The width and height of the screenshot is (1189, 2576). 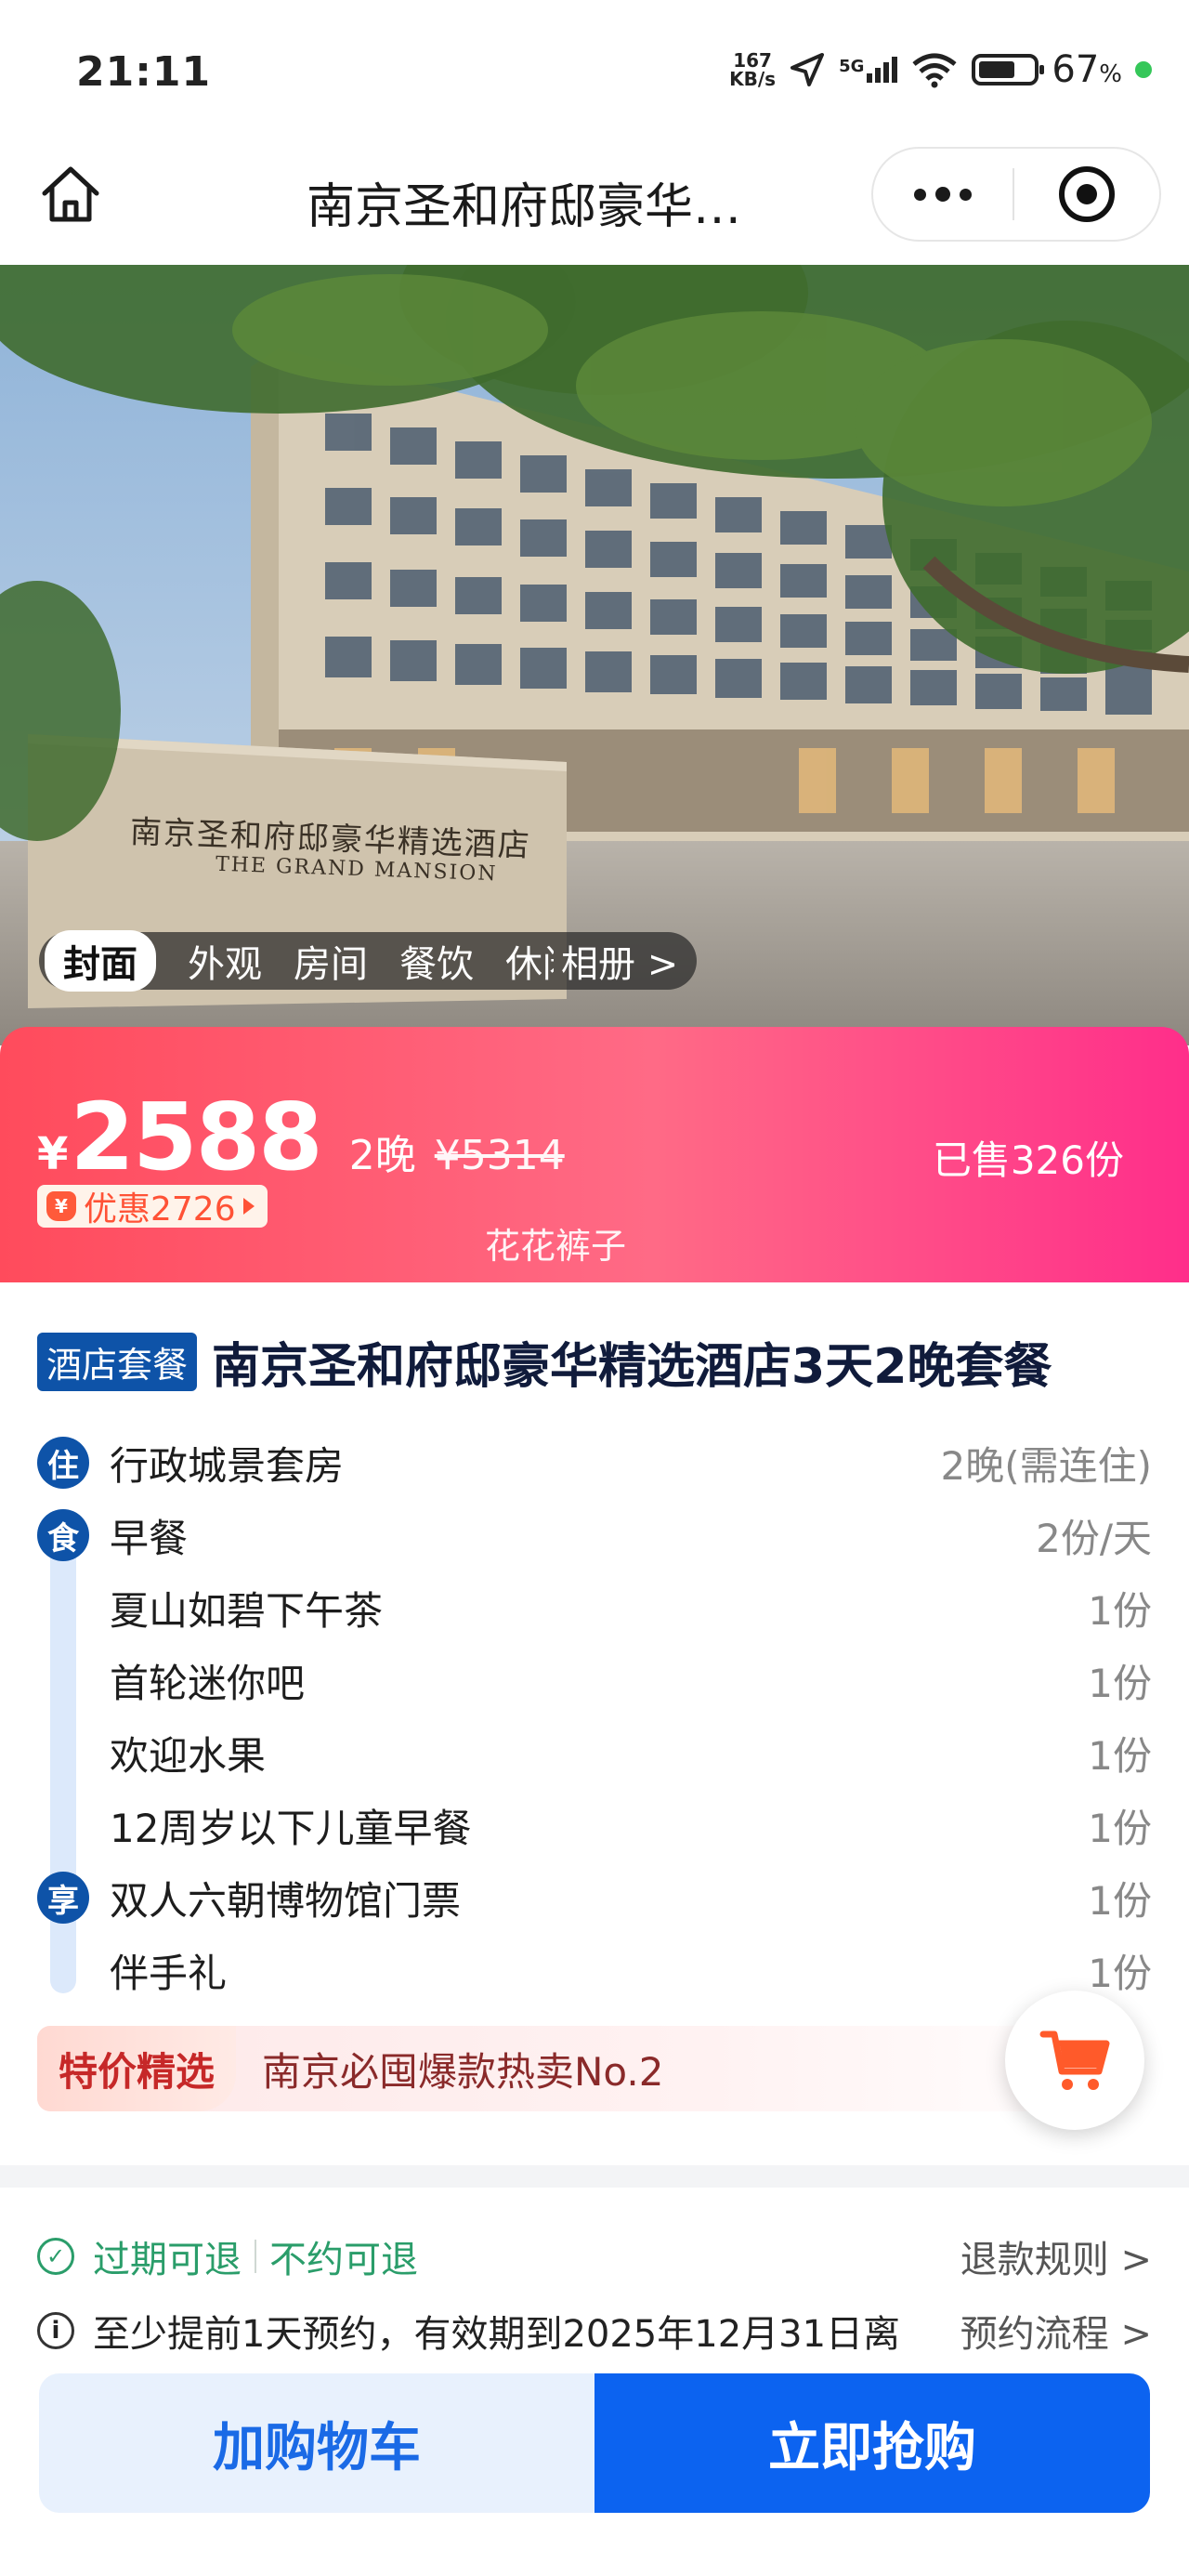 I want to click on product-title-row: 酒店套餐 南京圣和府邸豪华精选酒店3天2晚套餐, so click(x=604, y=1362).